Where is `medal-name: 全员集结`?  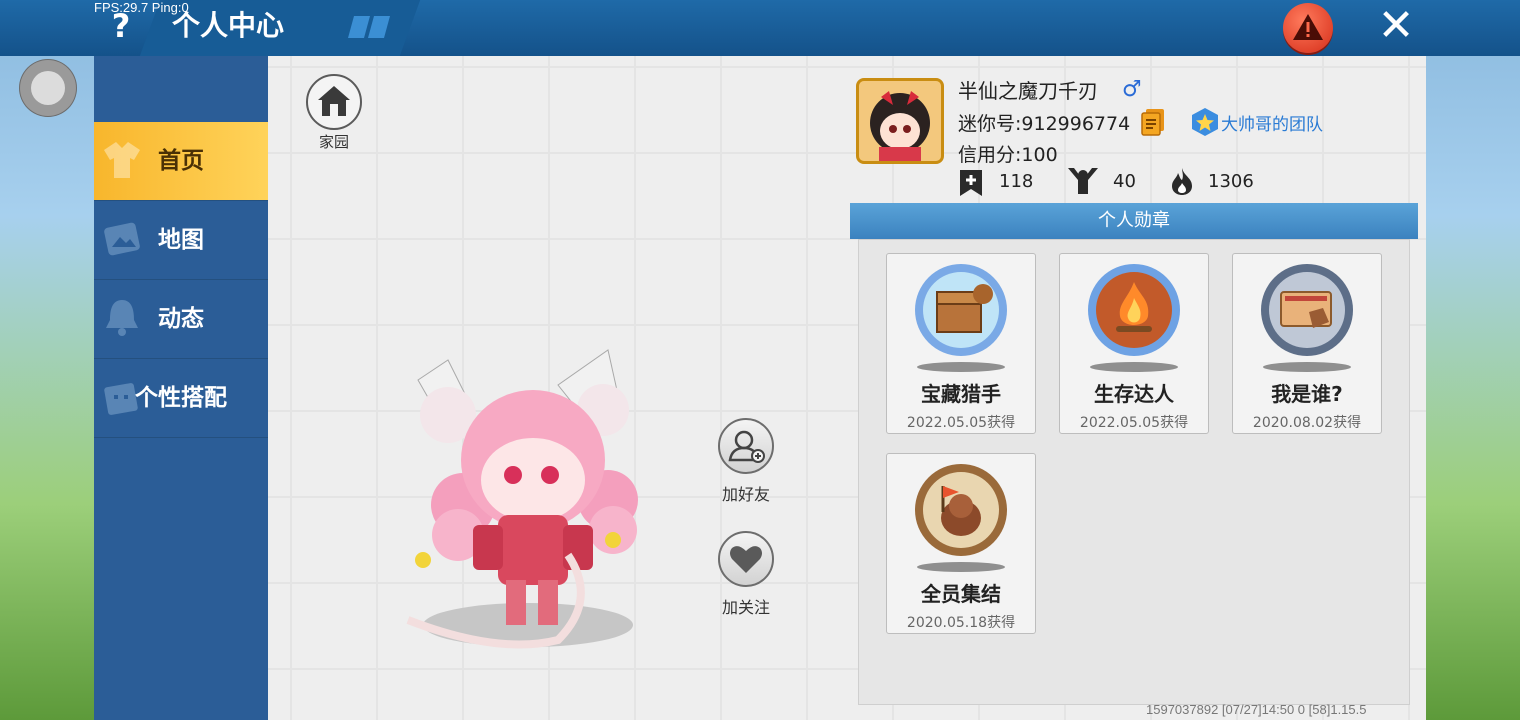 medal-name: 全员集结 is located at coordinates (961, 594).